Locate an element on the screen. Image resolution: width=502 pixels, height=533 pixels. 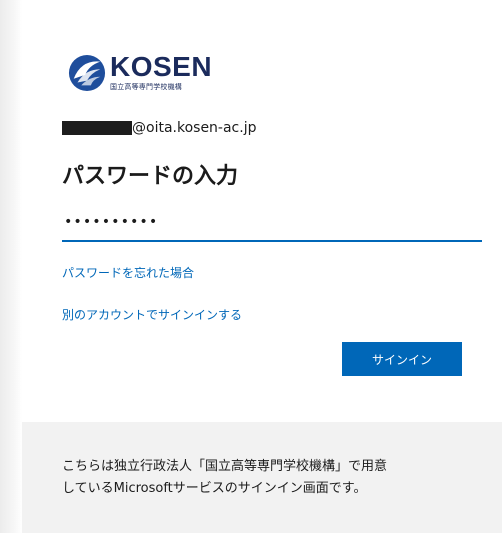
password-field-container is located at coordinates (274, 225).